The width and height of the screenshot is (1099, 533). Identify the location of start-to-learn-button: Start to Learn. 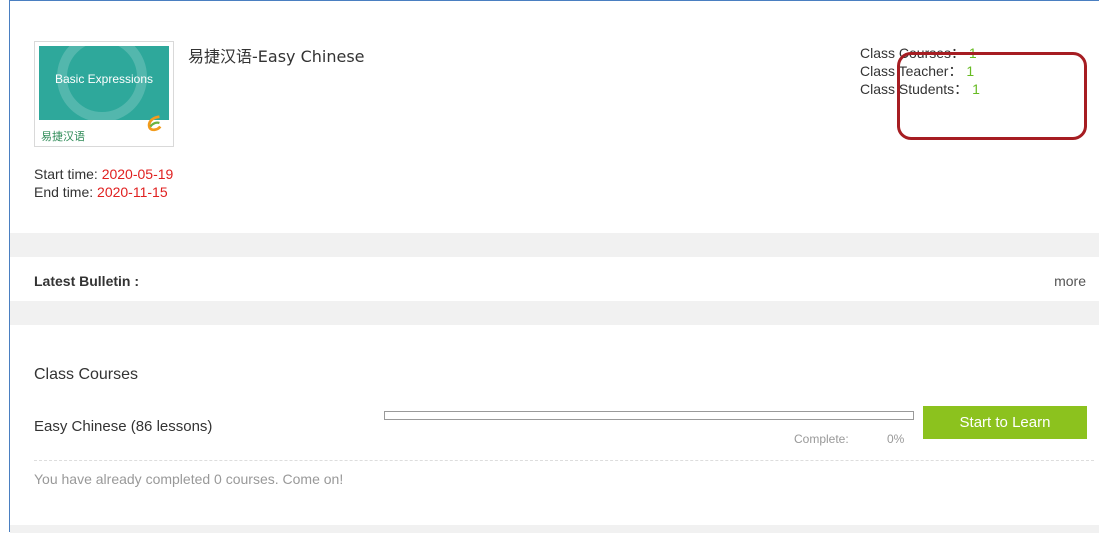
(1005, 422).